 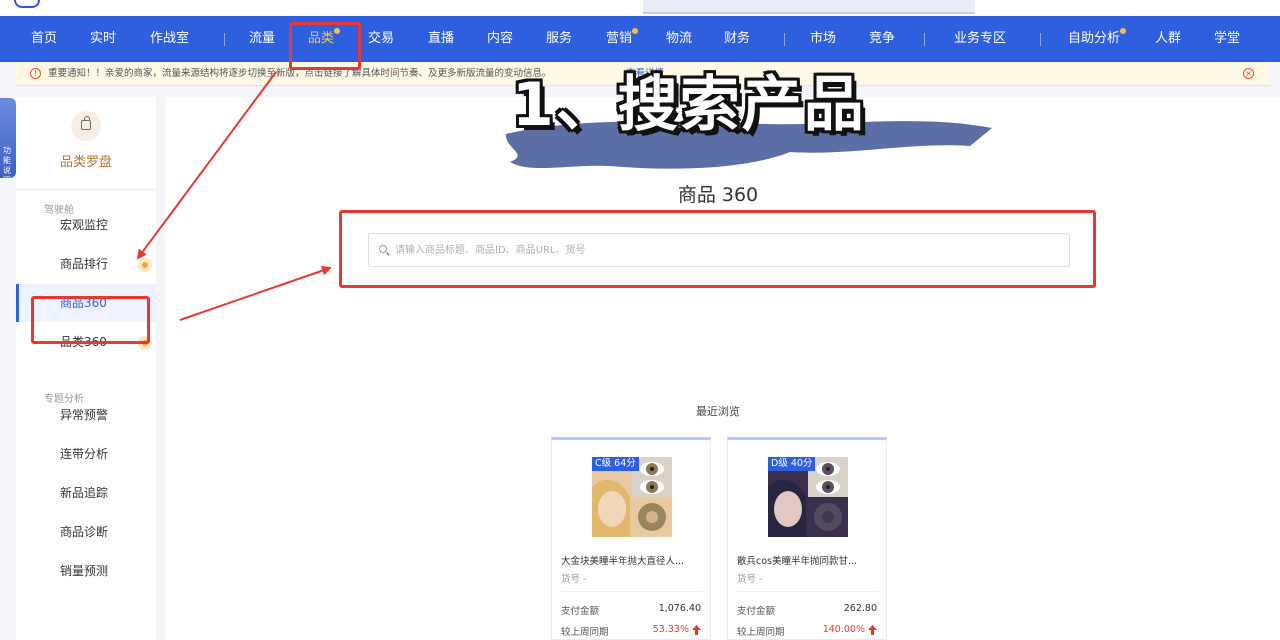 I want to click on product-grade-tag: C级 64分, so click(x=615, y=464).